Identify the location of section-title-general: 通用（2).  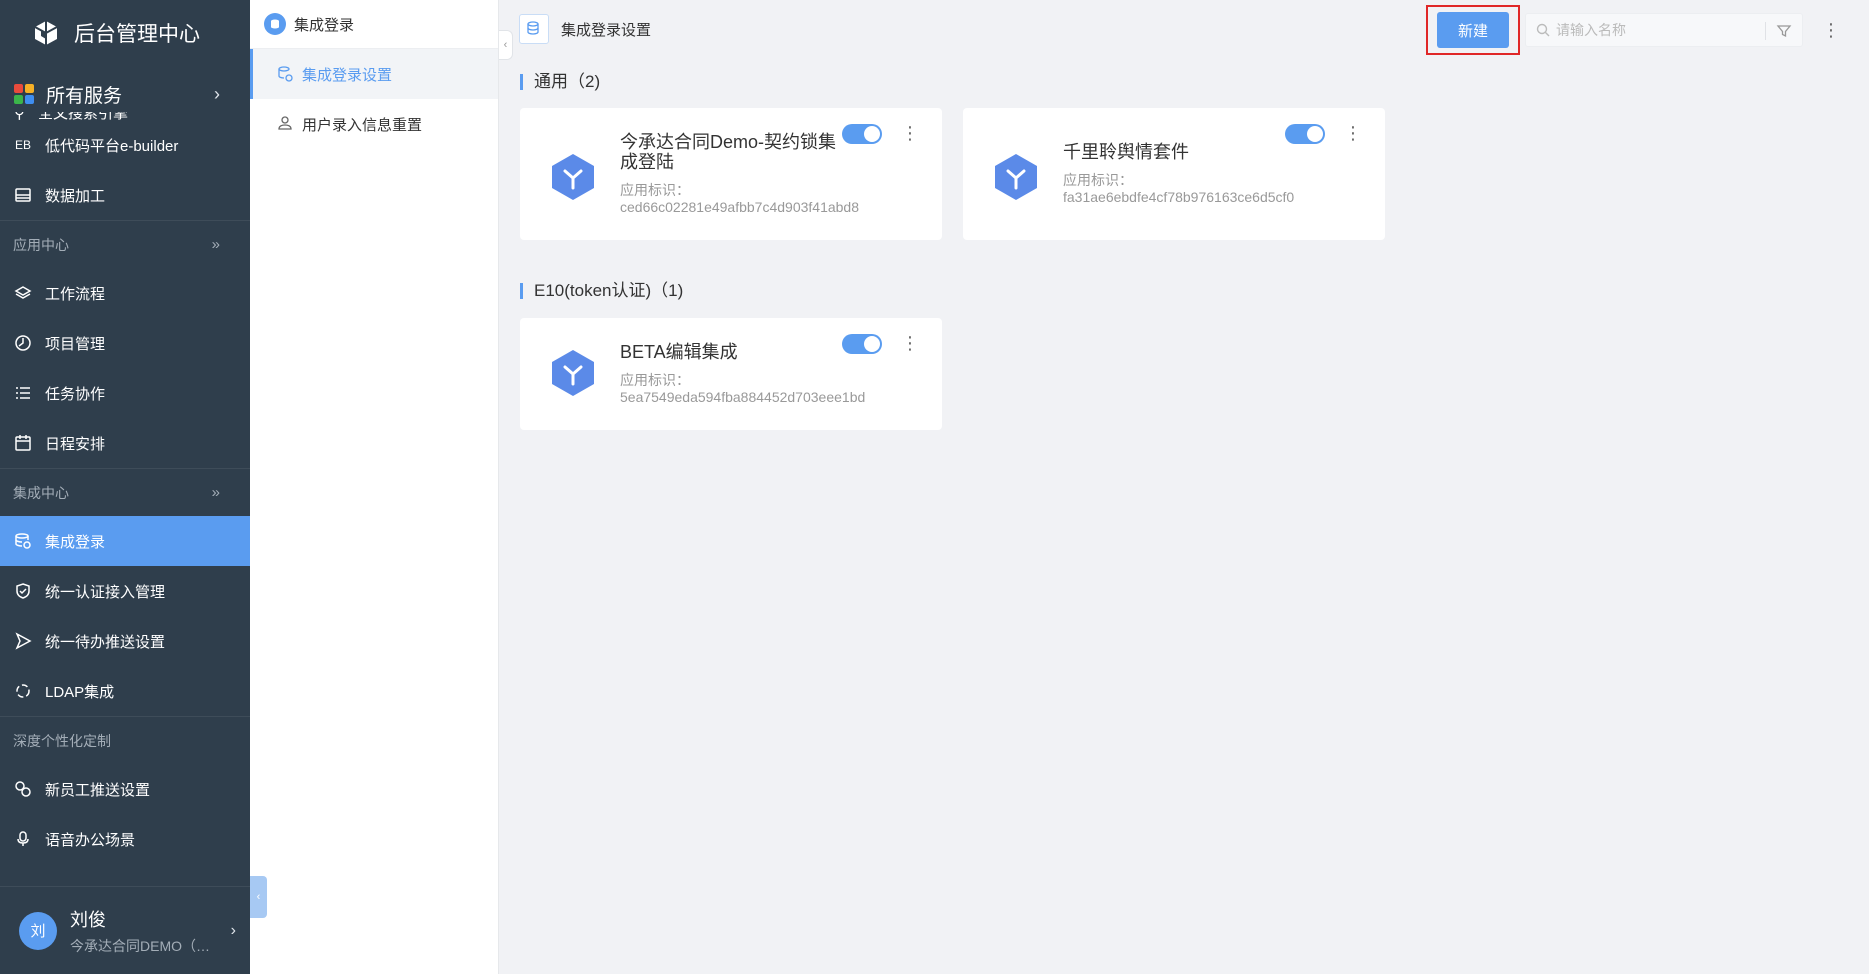
(560, 82).